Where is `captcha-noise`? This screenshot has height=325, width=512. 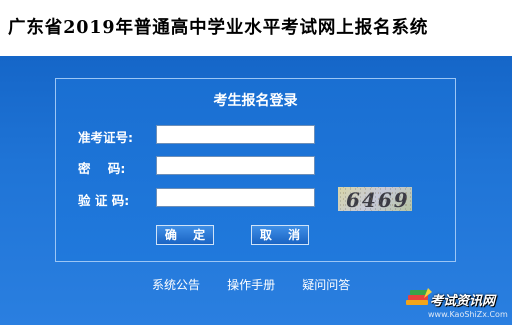
captcha-noise is located at coordinates (375, 199).